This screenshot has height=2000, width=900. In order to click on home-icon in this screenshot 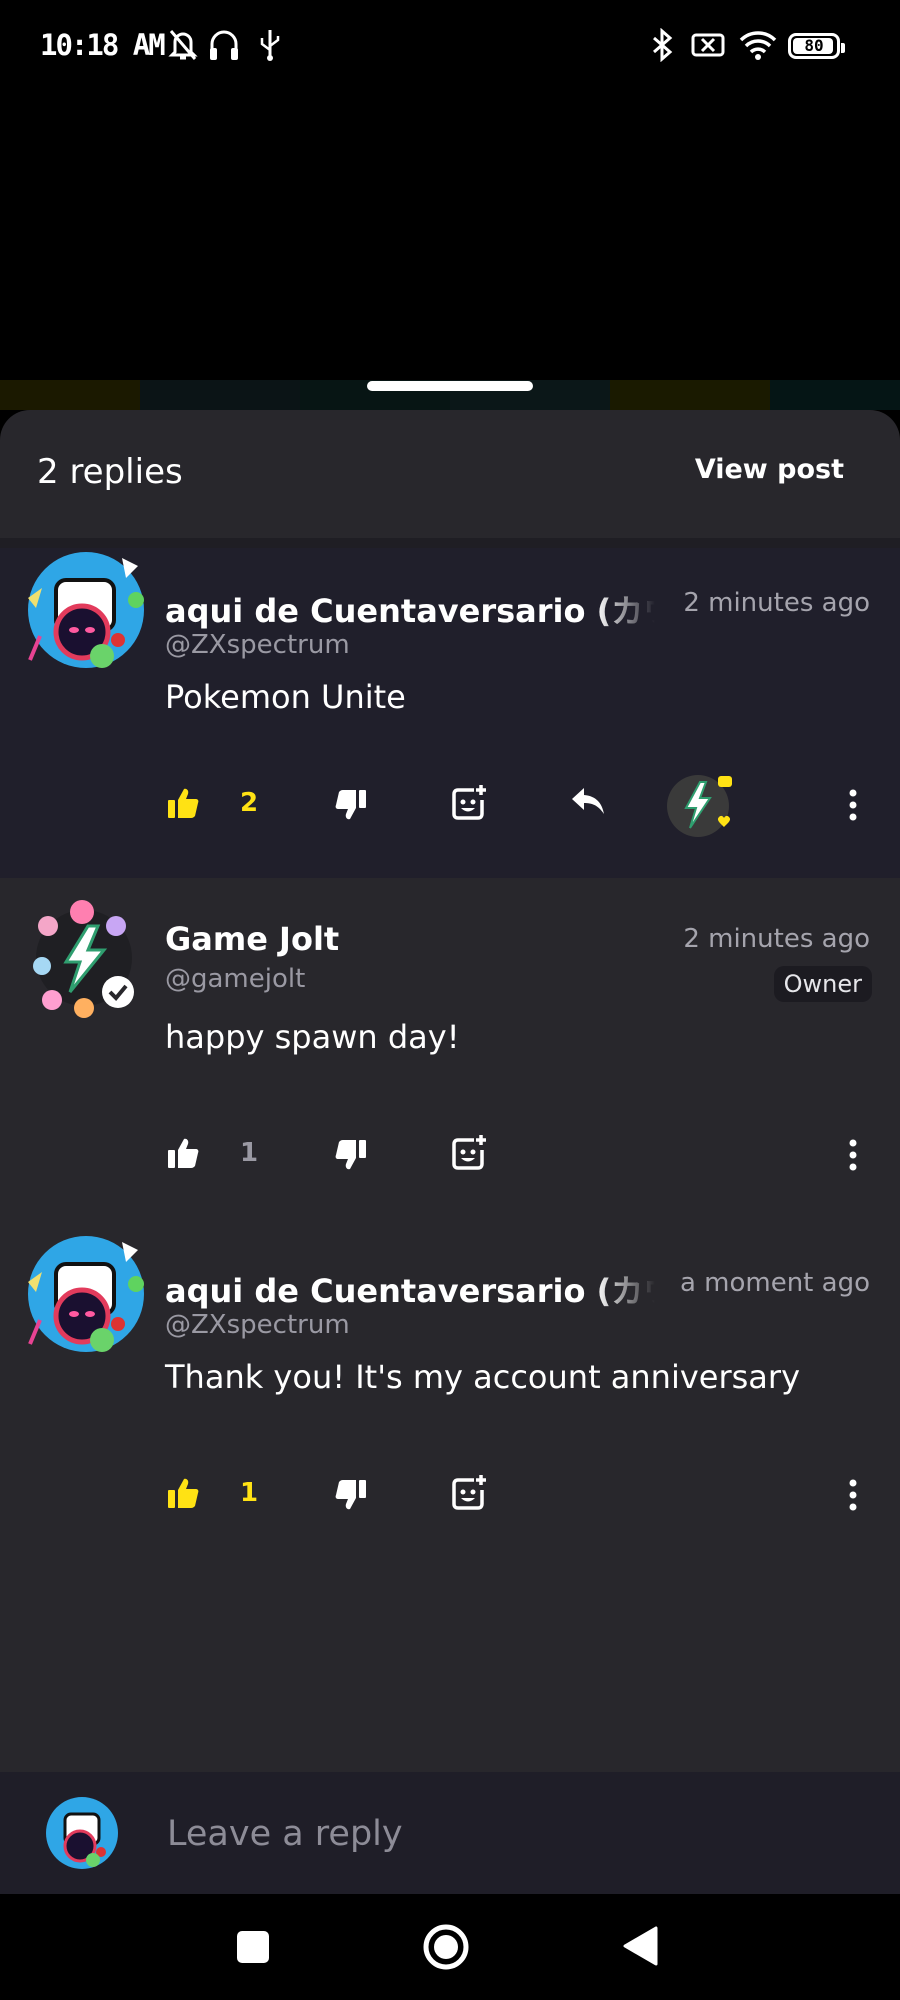, I will do `click(446, 1947)`.